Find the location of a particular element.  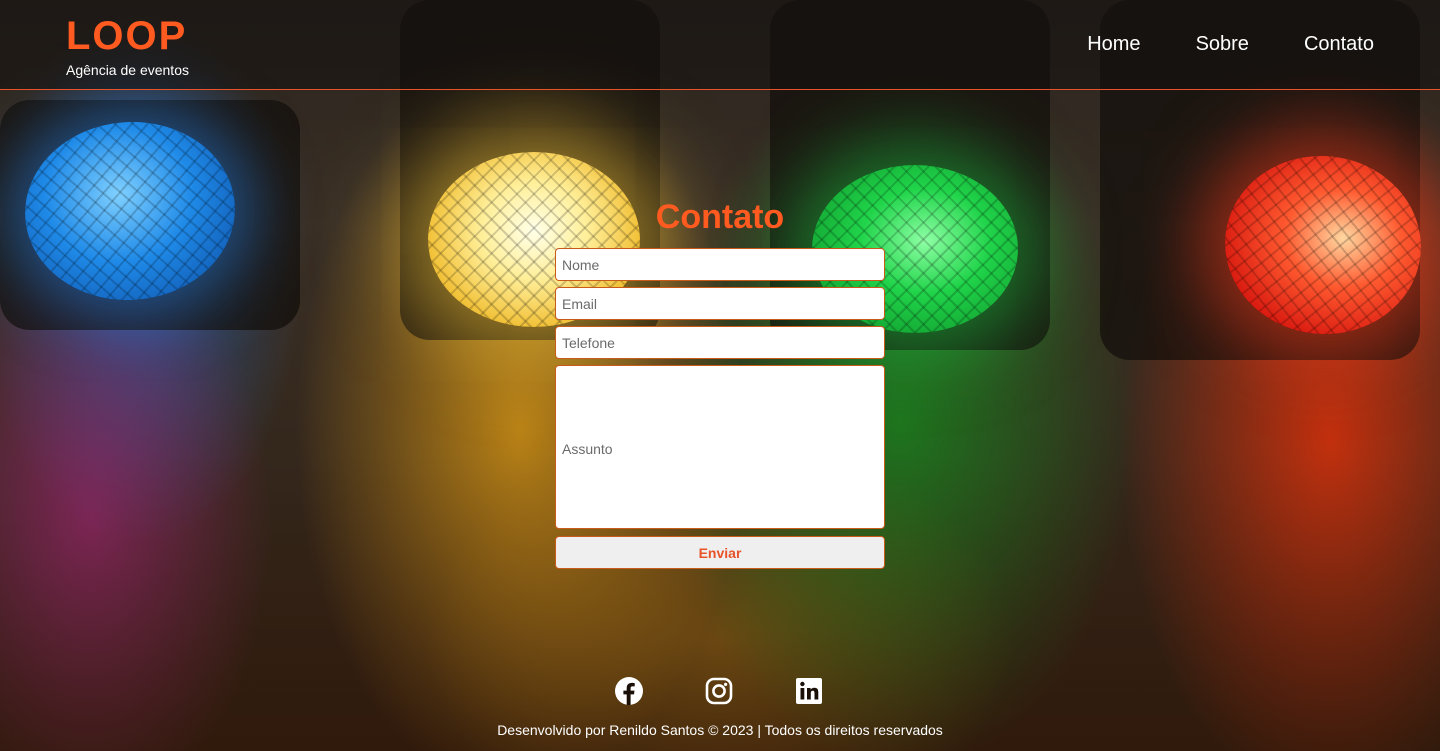

brand: LOOP Agência de eventos is located at coordinates (127, 46).